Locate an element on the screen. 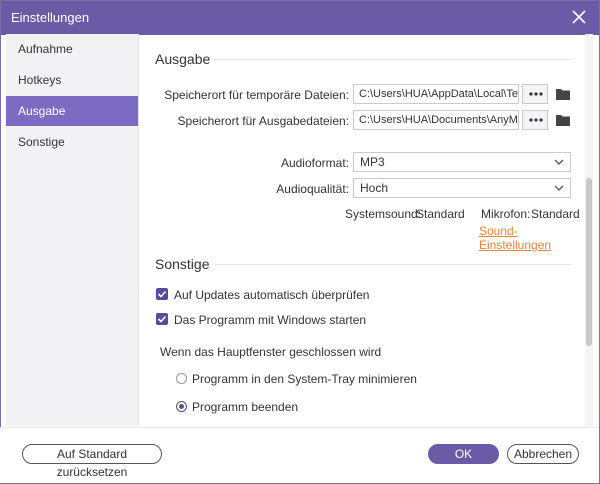  sidebar-item-aufnahme: Aufnahme is located at coordinates (72, 49).